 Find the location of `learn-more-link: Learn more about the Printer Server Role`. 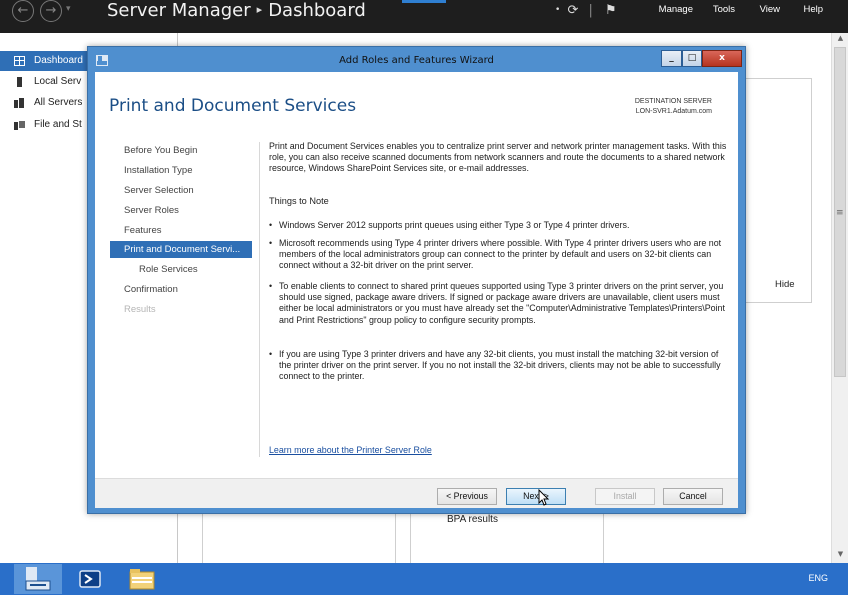

learn-more-link: Learn more about the Printer Server Role is located at coordinates (350, 450).